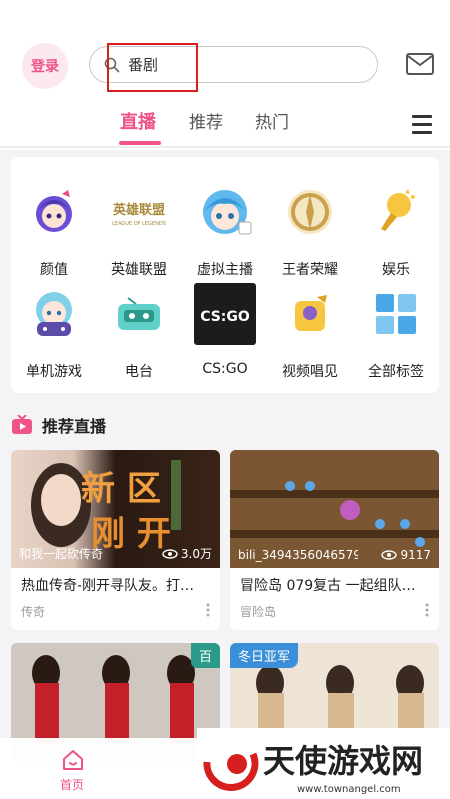  I want to click on category-all-tags: 全部标签, so click(396, 328).